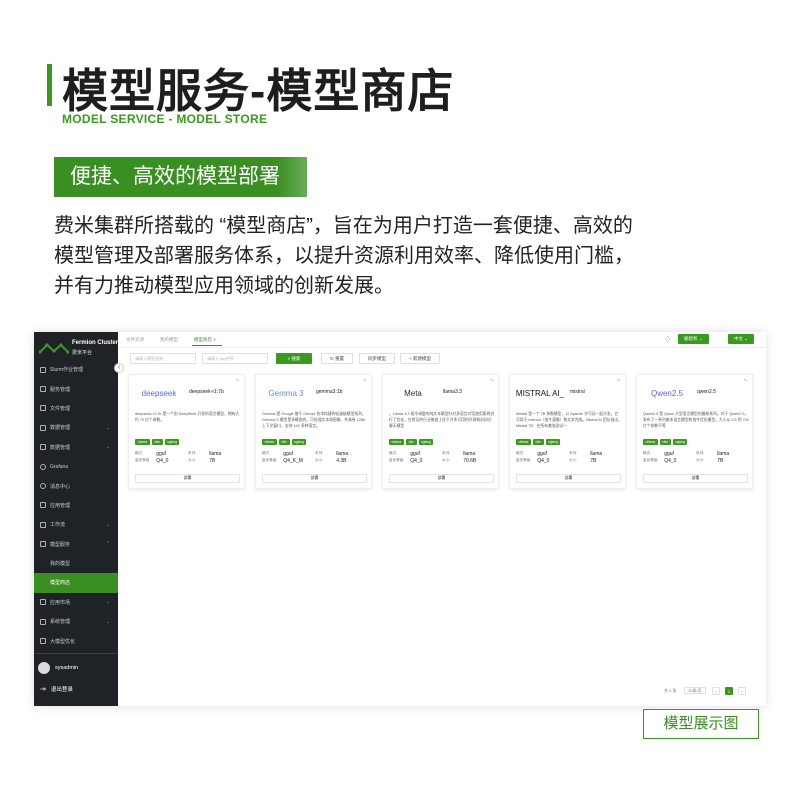 Image resolution: width=800 pixels, height=800 pixels. Describe the element at coordinates (163, 358) in the screenshot. I see `model-name-input: 请输入模型名称` at that location.